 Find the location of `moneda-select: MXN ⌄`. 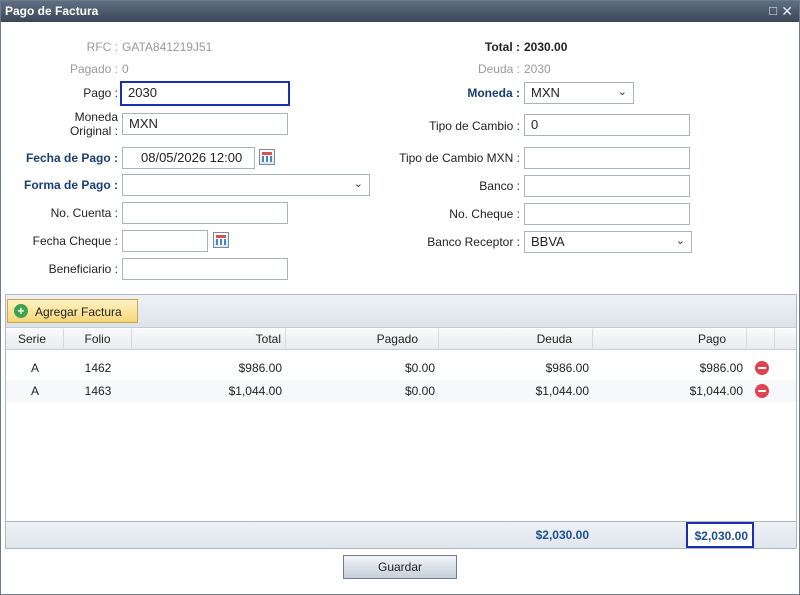

moneda-select: MXN ⌄ is located at coordinates (579, 93).